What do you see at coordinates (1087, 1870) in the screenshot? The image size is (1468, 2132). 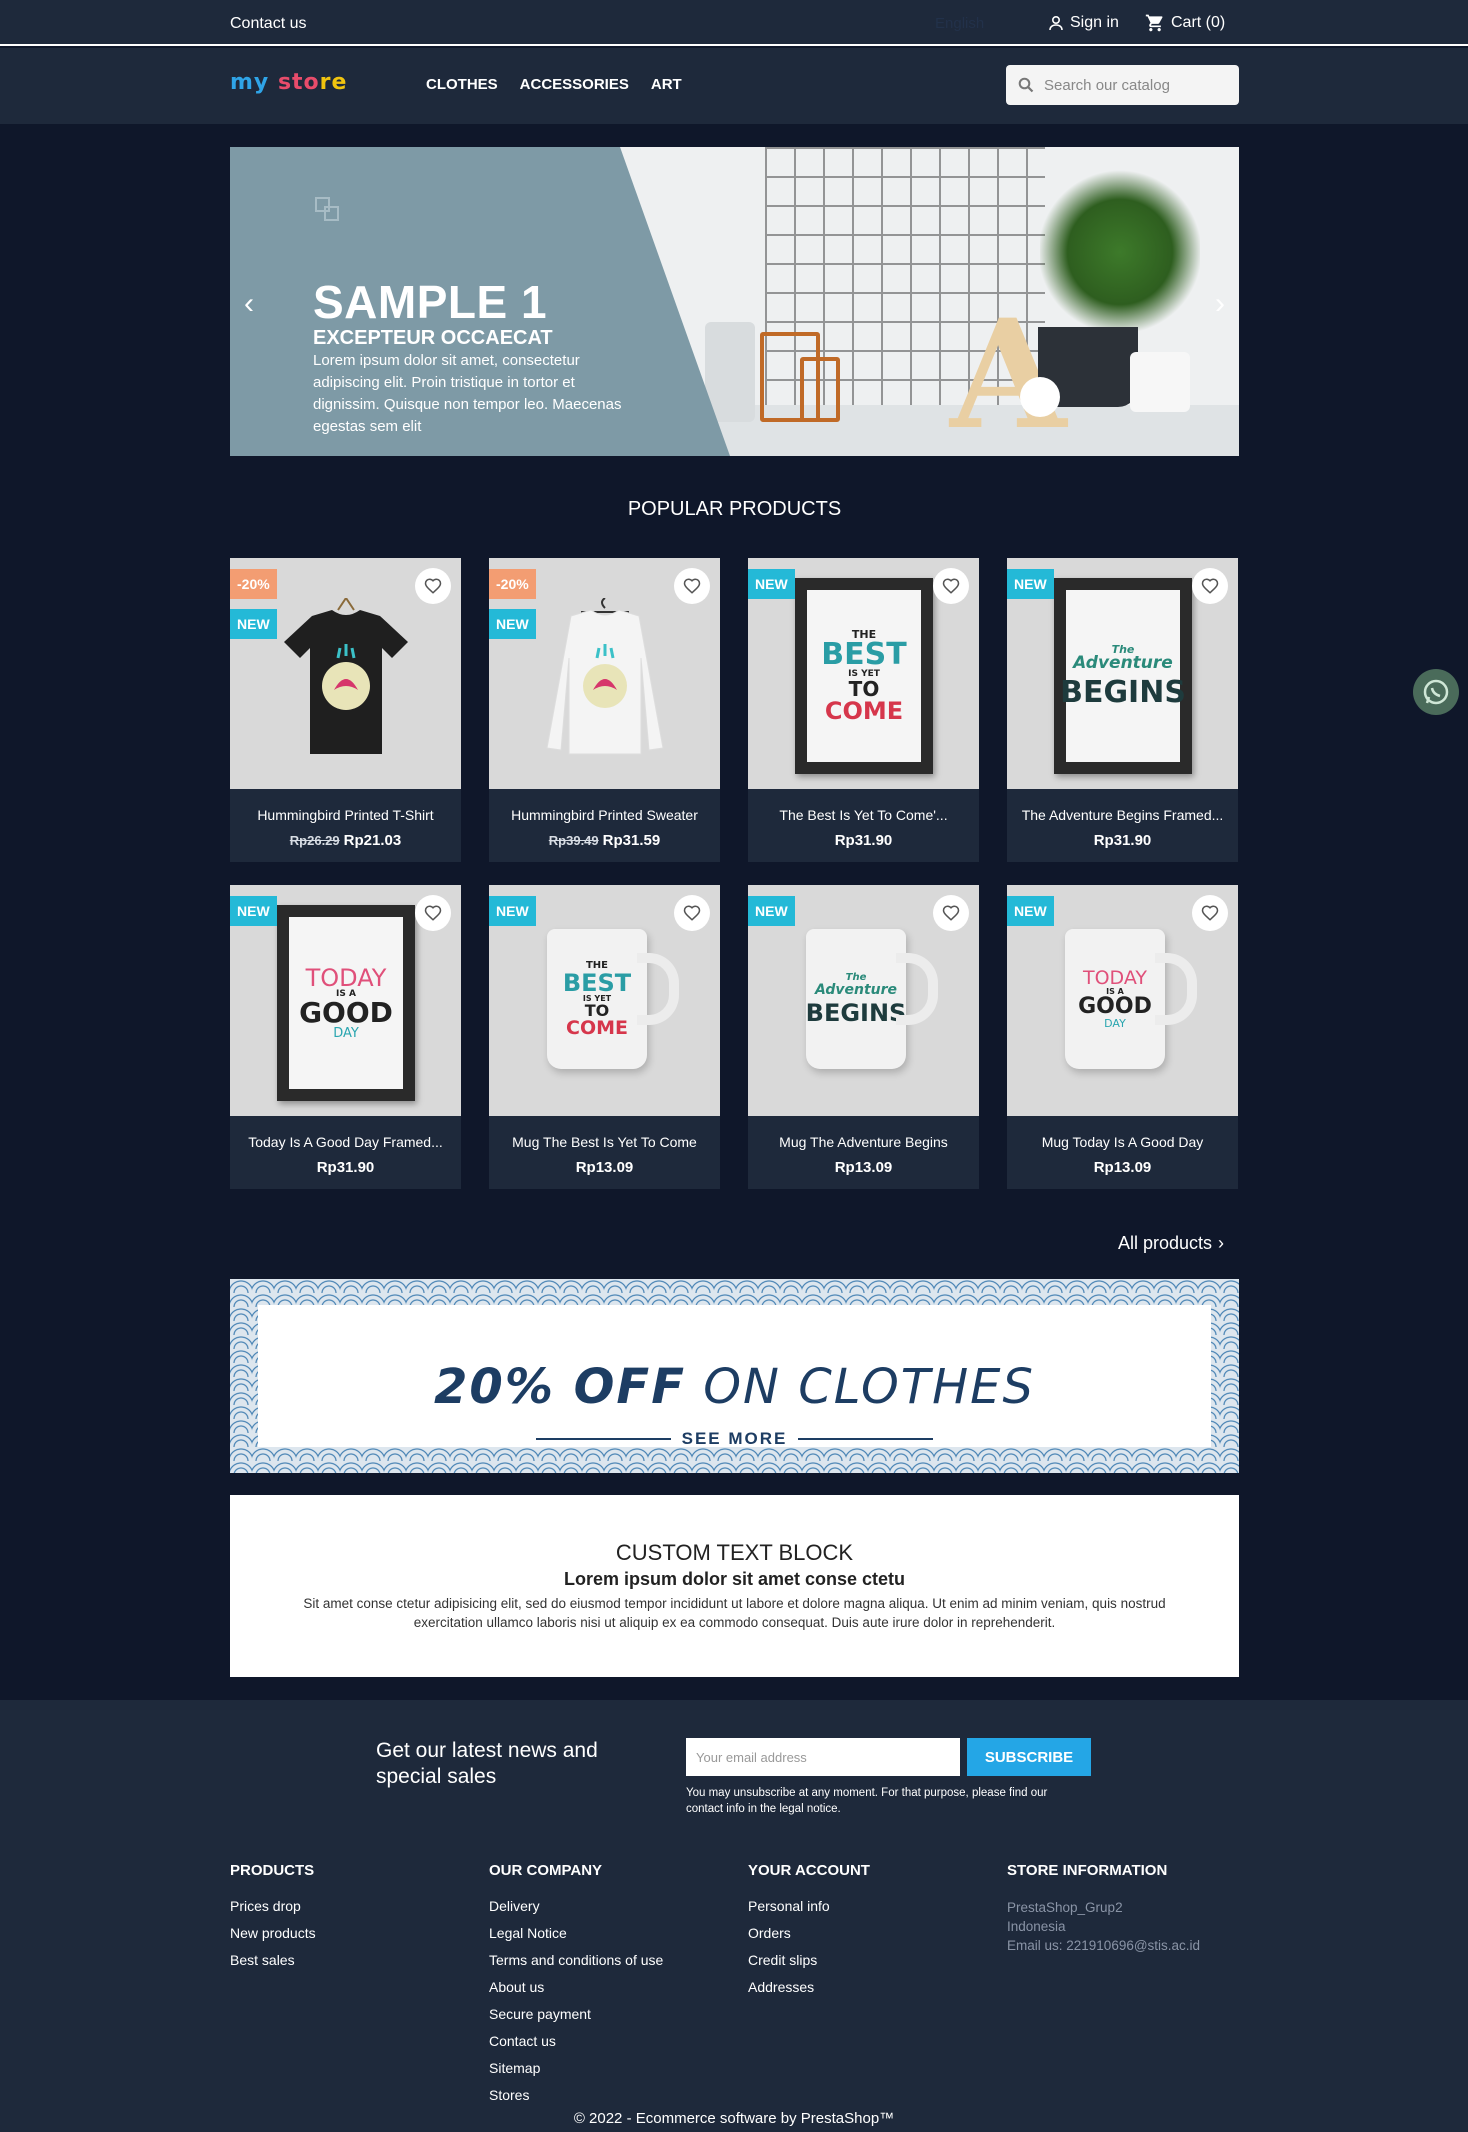 I see `footer-store-title: STORE INFORMATION` at bounding box center [1087, 1870].